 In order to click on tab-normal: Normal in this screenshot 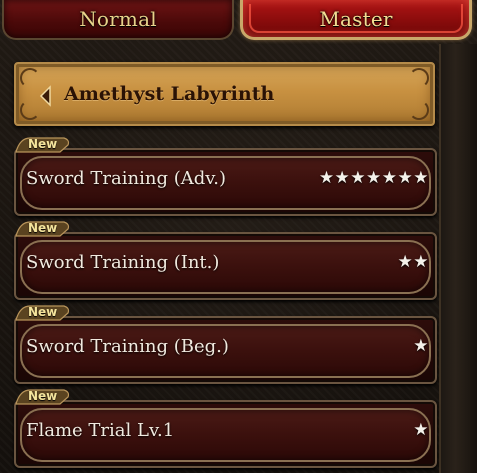, I will do `click(118, 20)`.